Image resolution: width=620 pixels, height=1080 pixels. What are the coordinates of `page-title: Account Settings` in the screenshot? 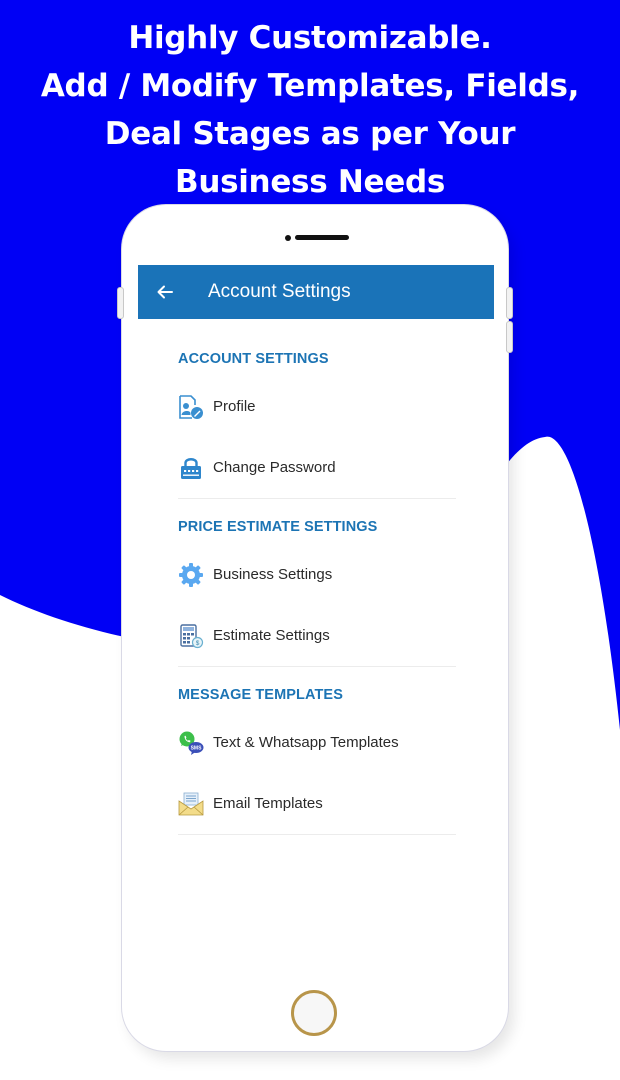 It's located at (279, 291).